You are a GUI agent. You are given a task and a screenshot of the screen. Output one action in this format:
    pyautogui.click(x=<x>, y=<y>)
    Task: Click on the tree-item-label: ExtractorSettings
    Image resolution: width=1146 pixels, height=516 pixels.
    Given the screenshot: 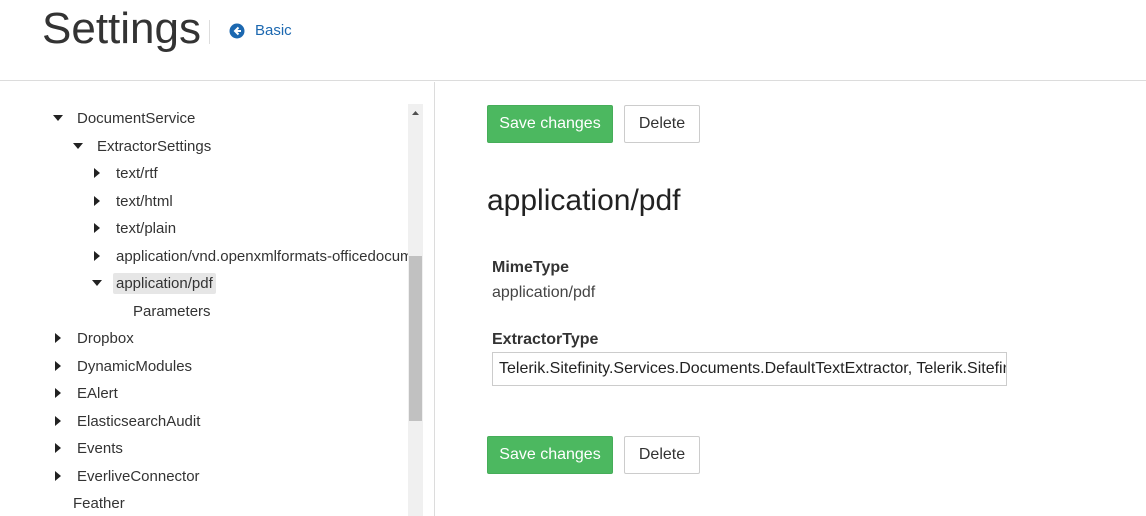 What is the action you would take?
    pyautogui.click(x=154, y=146)
    